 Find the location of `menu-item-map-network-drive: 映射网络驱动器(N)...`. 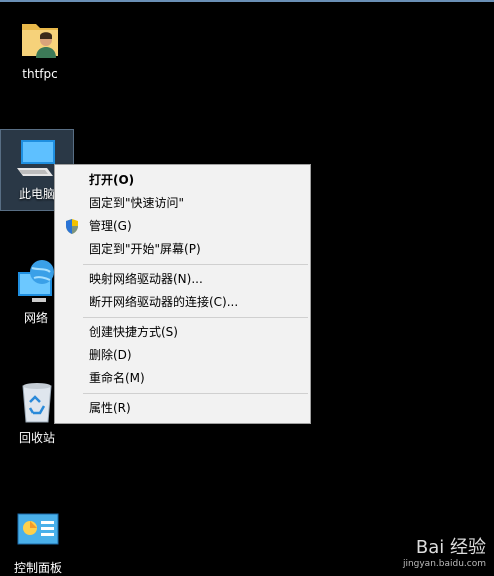

menu-item-map-network-drive: 映射网络驱动器(N)... is located at coordinates (182, 279).